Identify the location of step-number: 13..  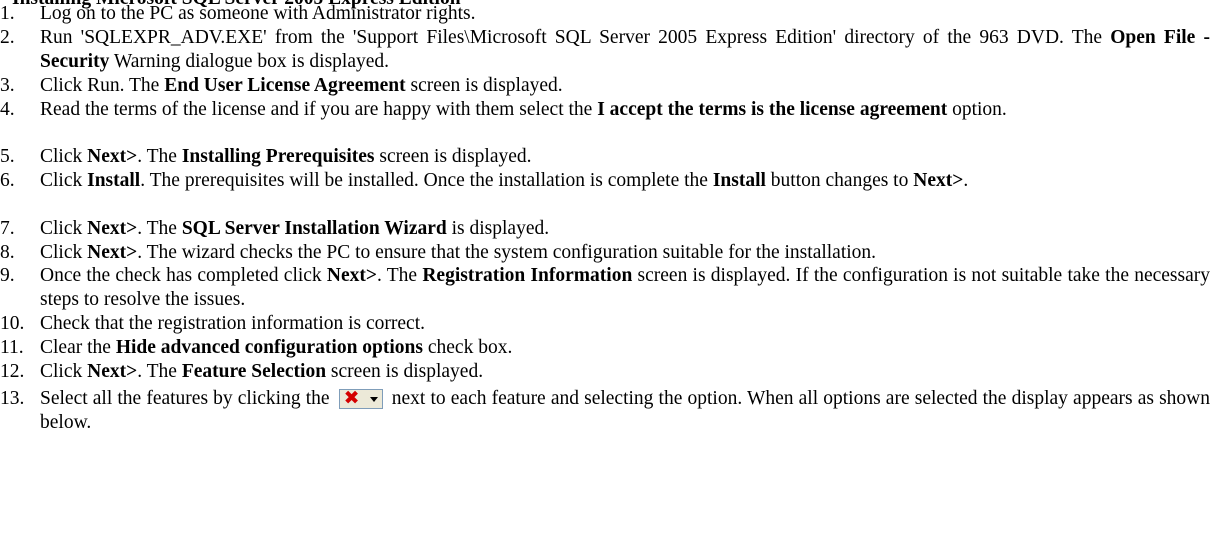
(12, 398).